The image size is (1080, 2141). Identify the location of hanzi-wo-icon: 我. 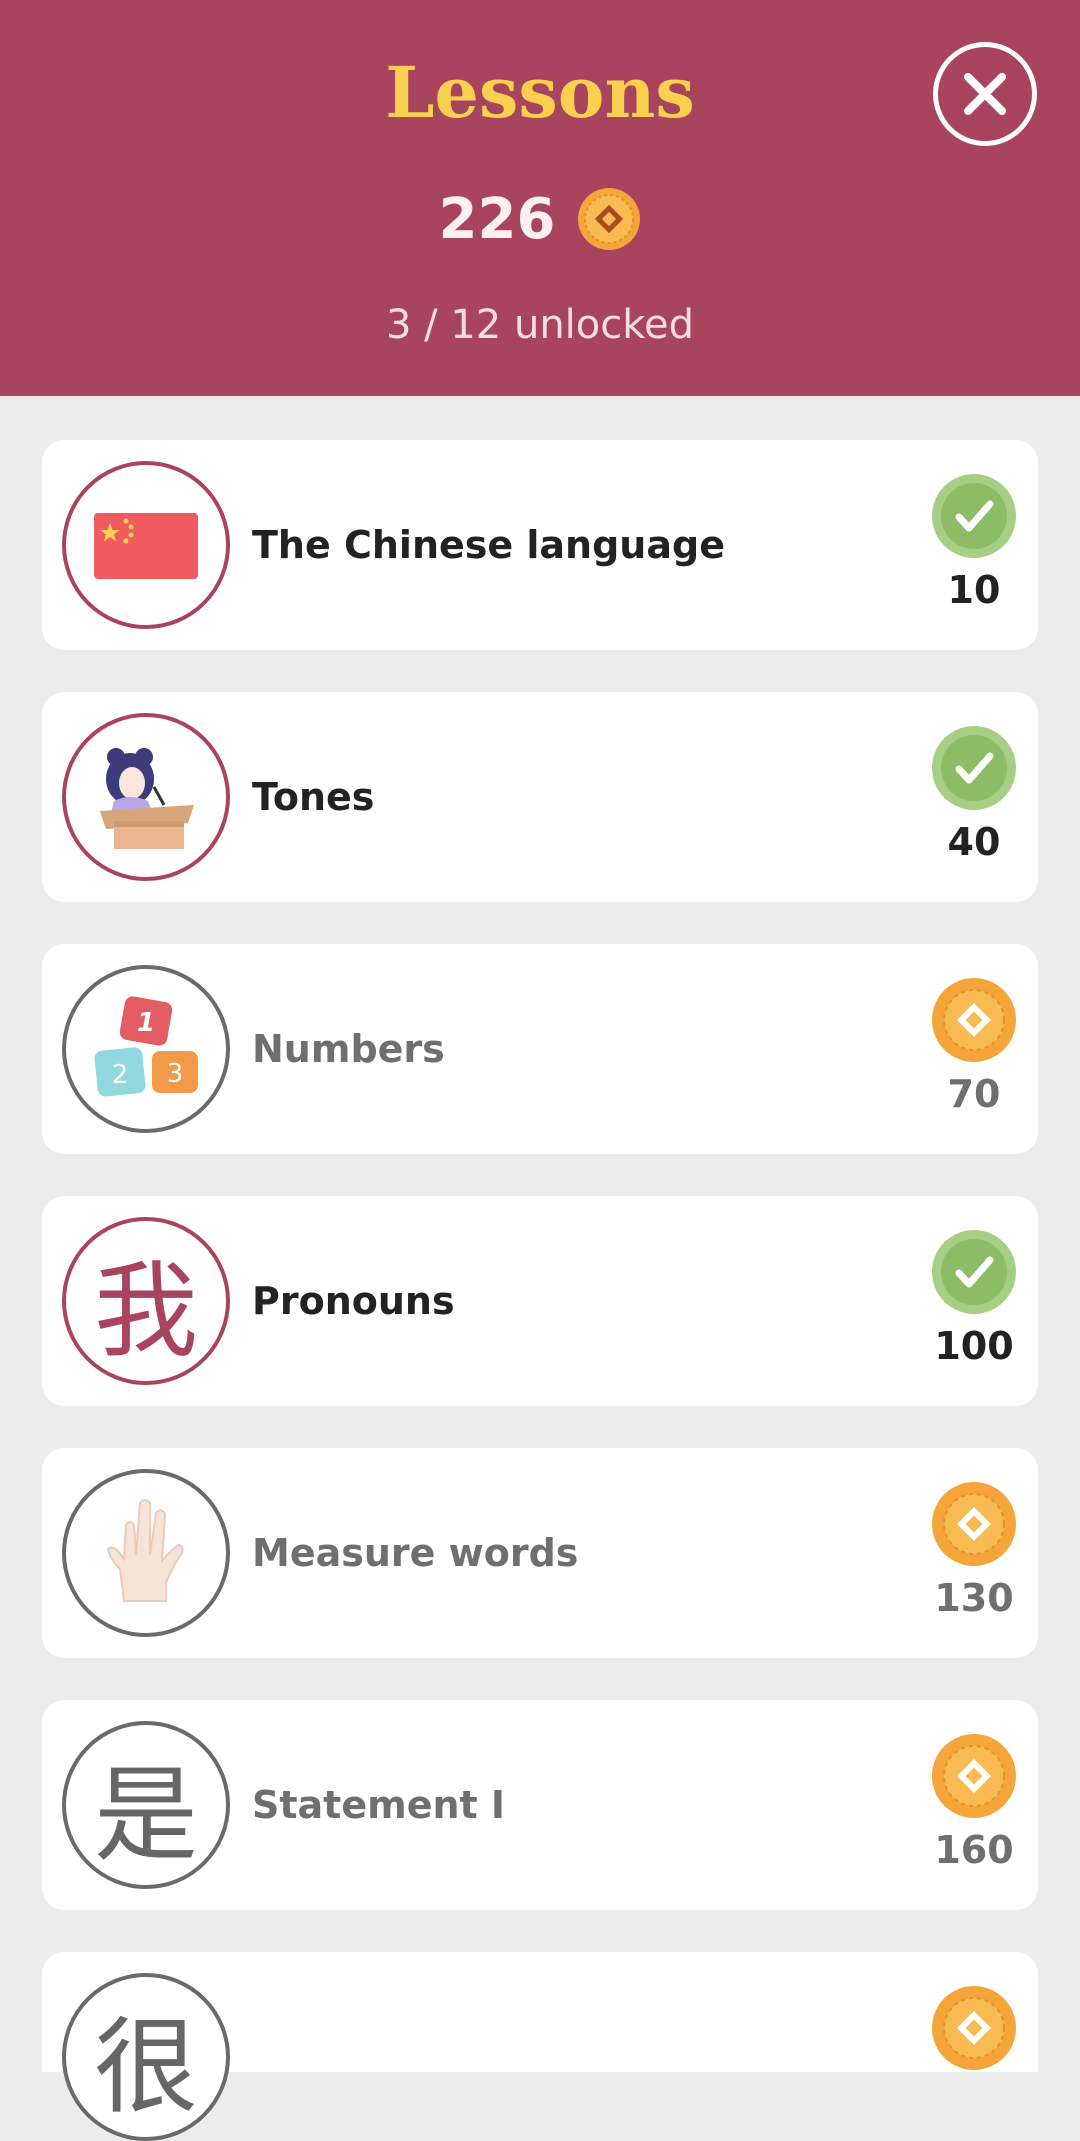
(145, 1310).